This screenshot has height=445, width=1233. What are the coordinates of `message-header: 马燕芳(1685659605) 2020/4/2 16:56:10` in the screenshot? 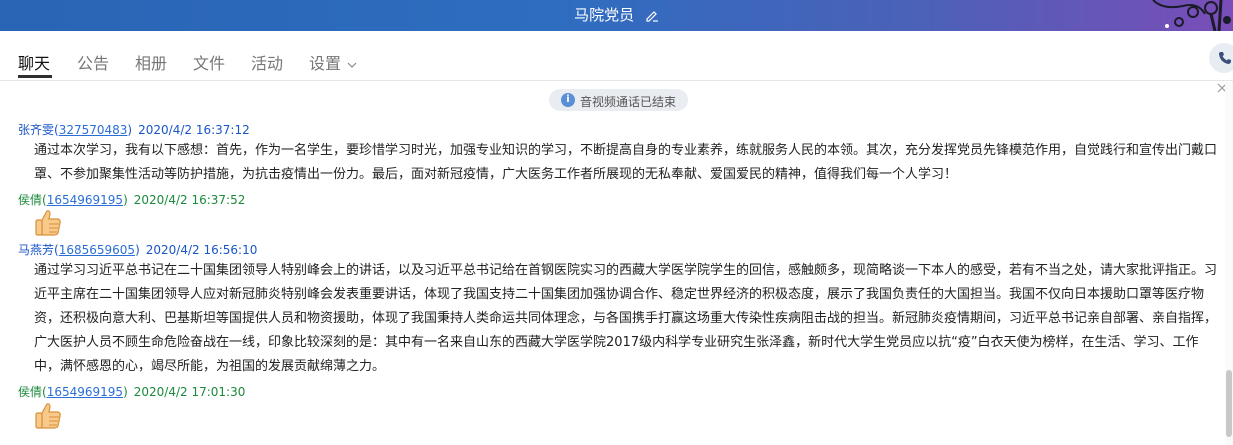 It's located at (138, 250).